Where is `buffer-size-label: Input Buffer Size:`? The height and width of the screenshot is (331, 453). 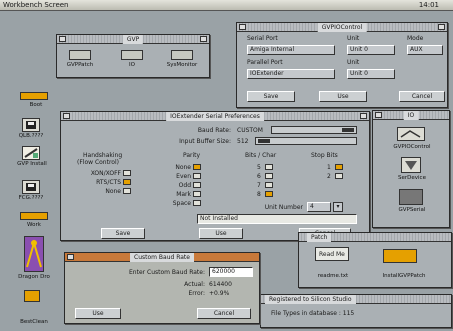
buffer-size-label: Input Buffer Size: is located at coordinates (205, 141).